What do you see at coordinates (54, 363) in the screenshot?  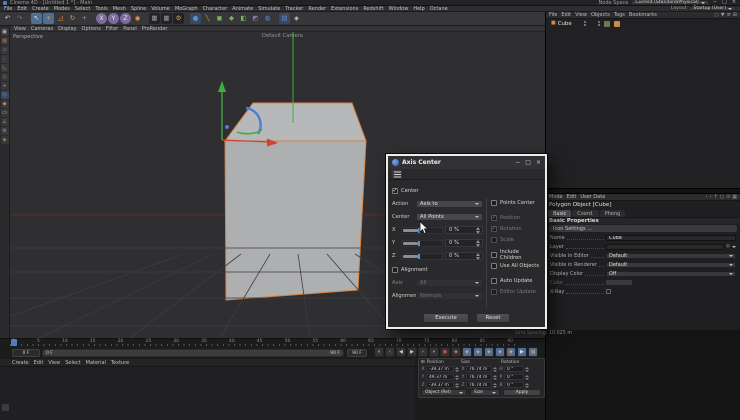 I see `material-menu-item: View` at bounding box center [54, 363].